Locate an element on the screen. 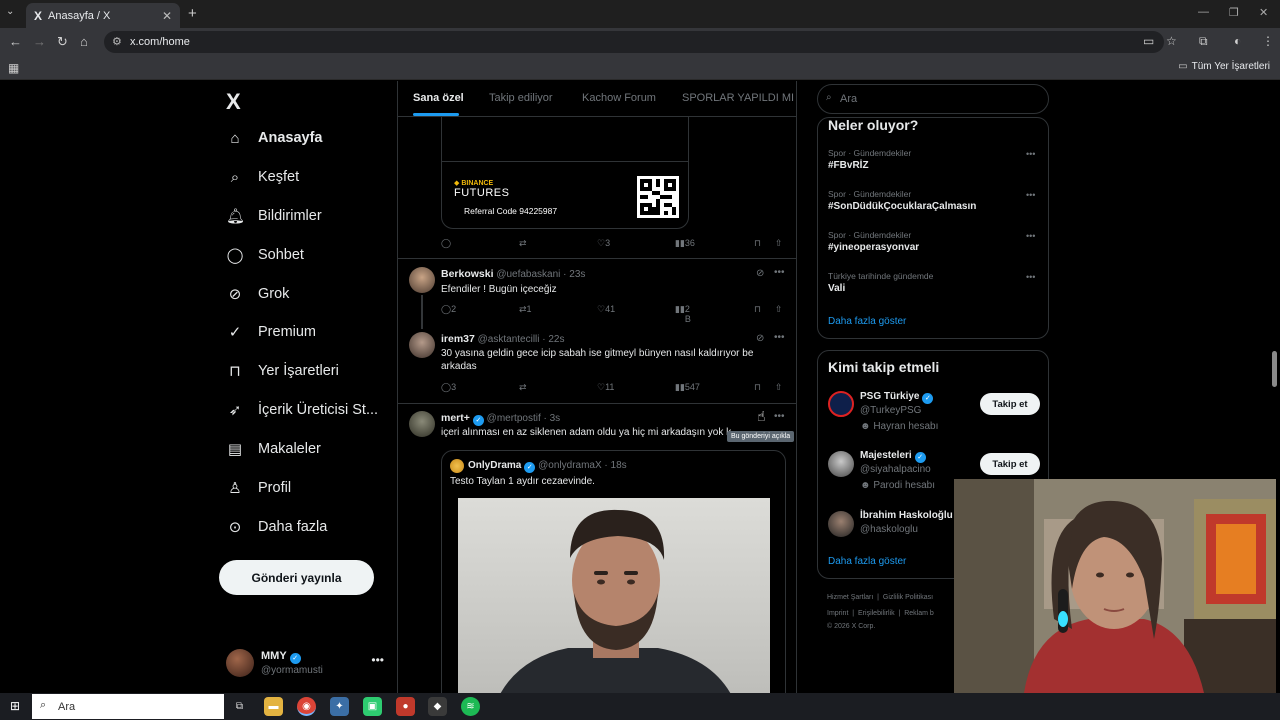 This screenshot has width=1280, height=720. new-tab-plus-icon: + is located at coordinates (192, 13).